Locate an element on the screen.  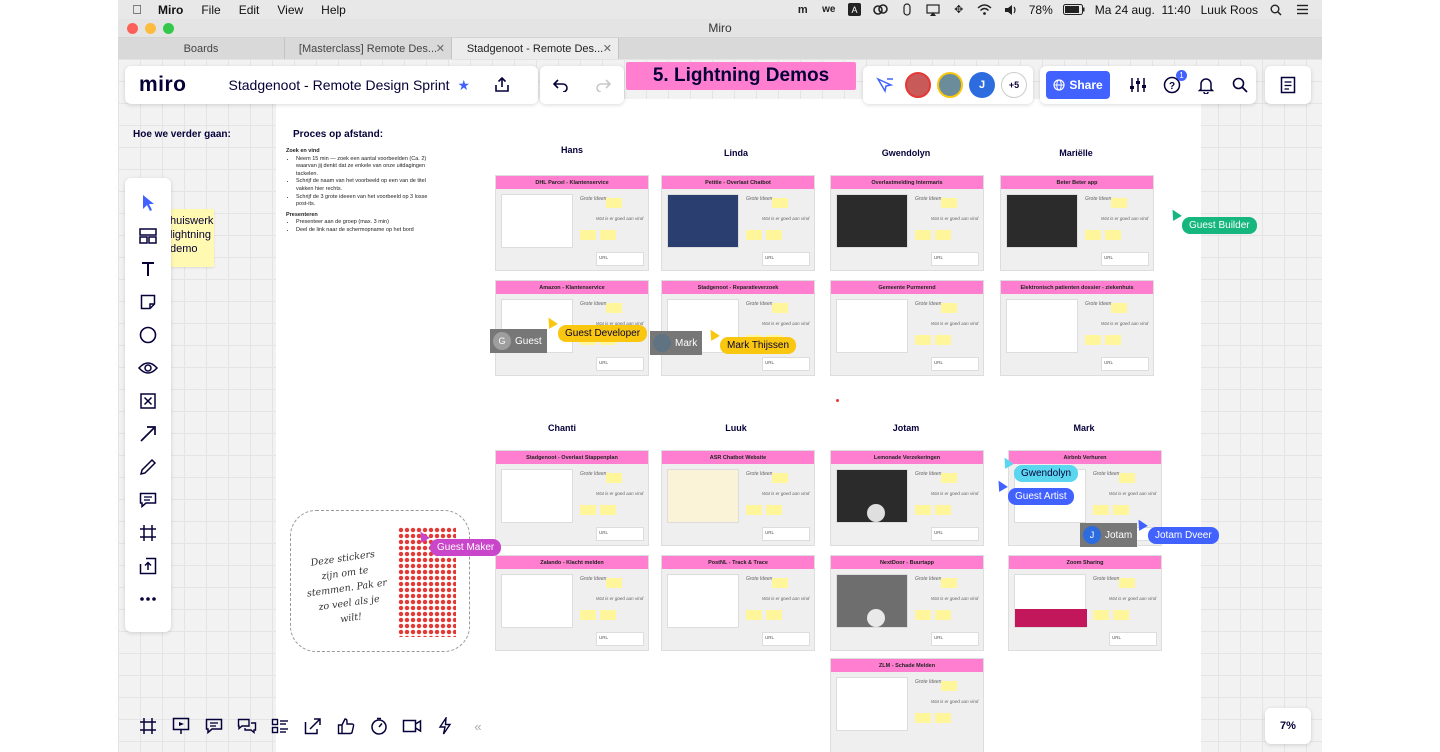
zoom-window-button is located at coordinates (168, 28).